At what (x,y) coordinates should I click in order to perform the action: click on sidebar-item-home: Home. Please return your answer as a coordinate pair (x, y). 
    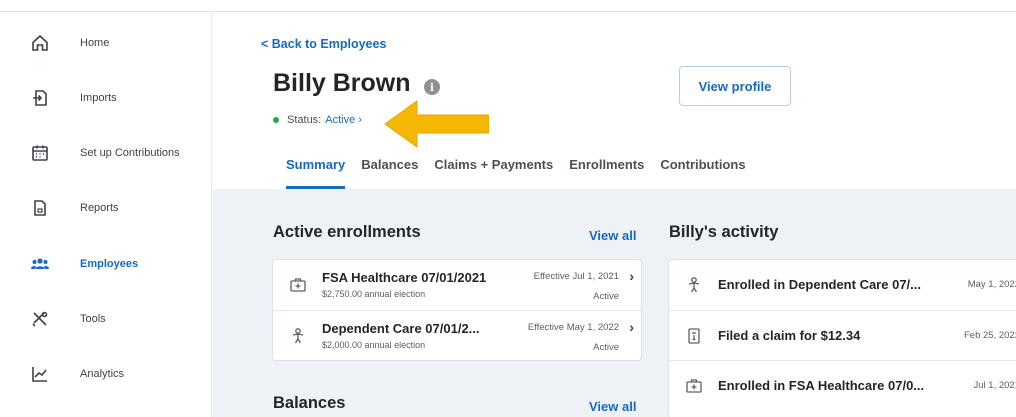
    Looking at the image, I should click on (106, 43).